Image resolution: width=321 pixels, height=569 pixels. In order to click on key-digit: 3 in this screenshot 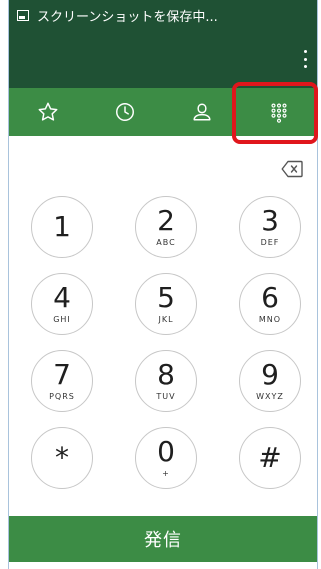, I will do `click(270, 220)`.